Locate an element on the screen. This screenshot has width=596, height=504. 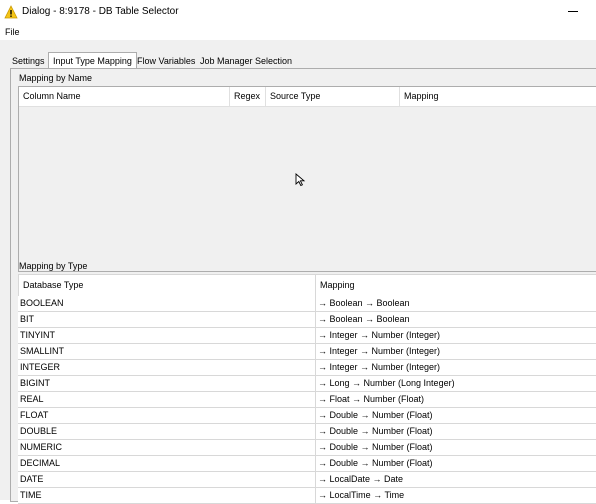
table-row: TINYINT → Integer → Number (Integer) is located at coordinates (307, 336).